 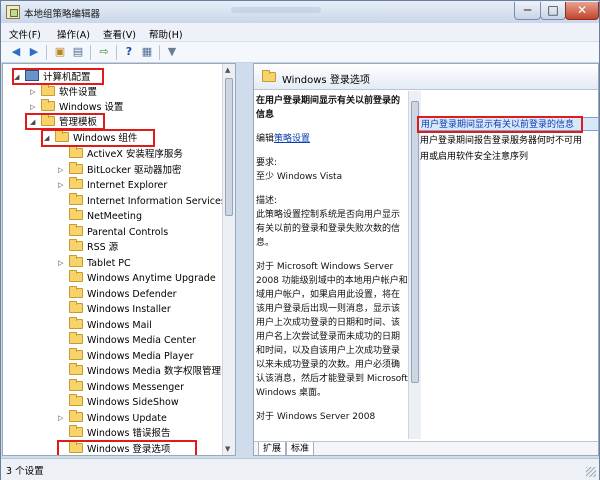 I want to click on menu-file: 文件(F), so click(x=25, y=34).